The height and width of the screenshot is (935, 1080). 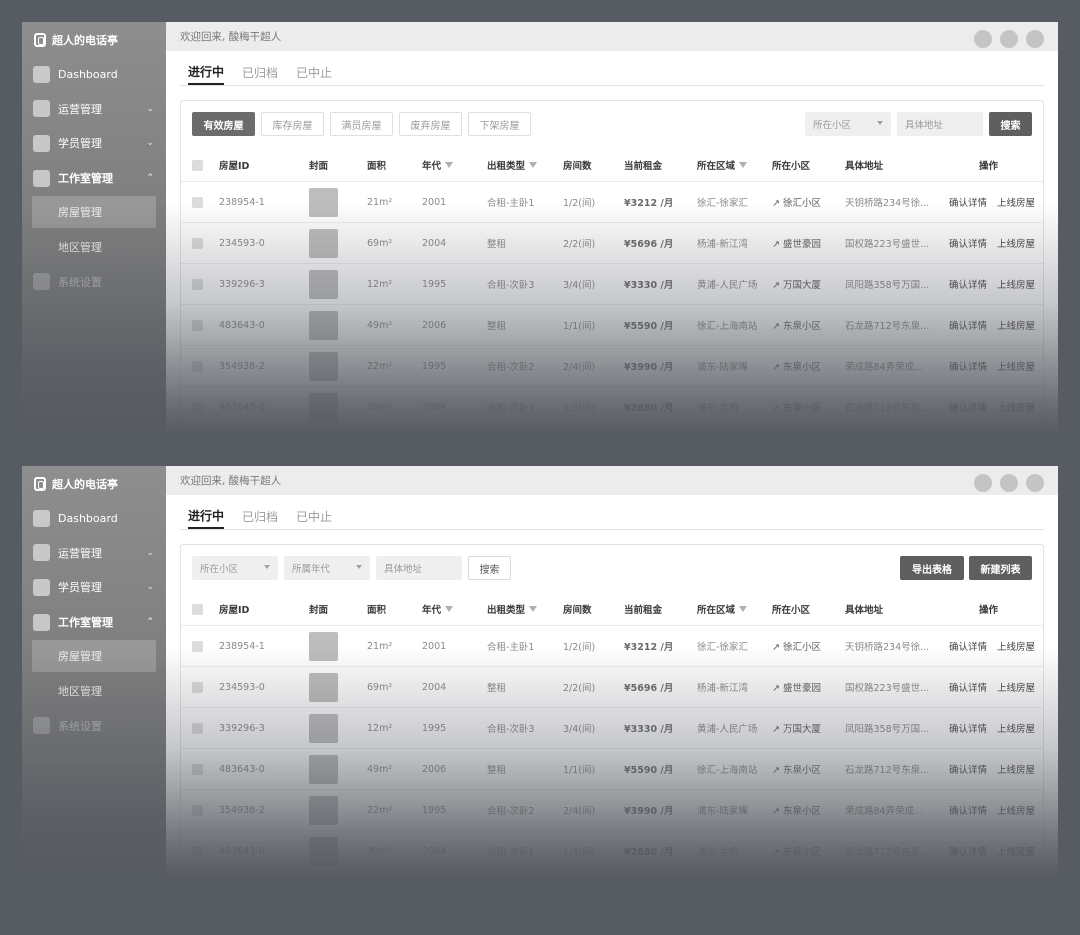 I want to click on filter-stock-houses-button: 库存房屋, so click(x=292, y=124).